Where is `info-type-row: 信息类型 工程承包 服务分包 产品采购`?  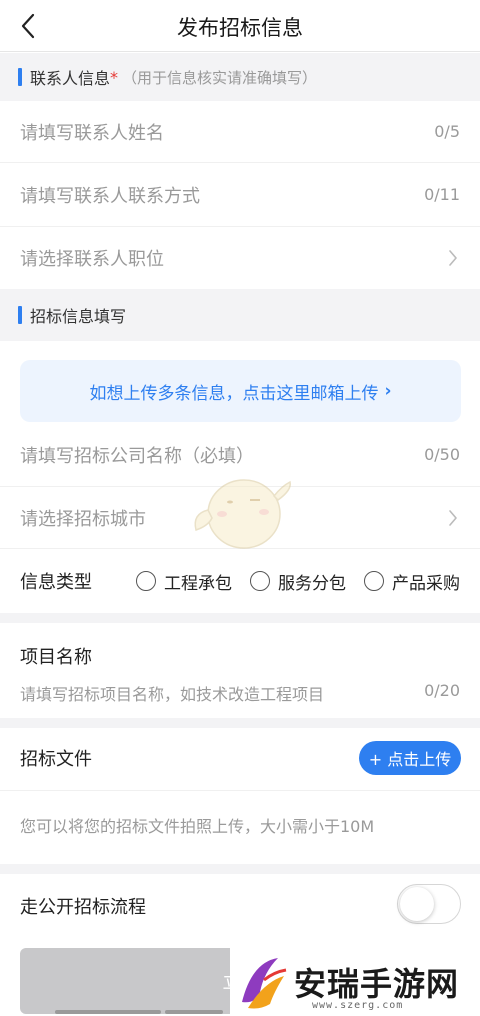
info-type-row: 信息类型 工程承包 服务分包 产品采购 is located at coordinates (240, 581).